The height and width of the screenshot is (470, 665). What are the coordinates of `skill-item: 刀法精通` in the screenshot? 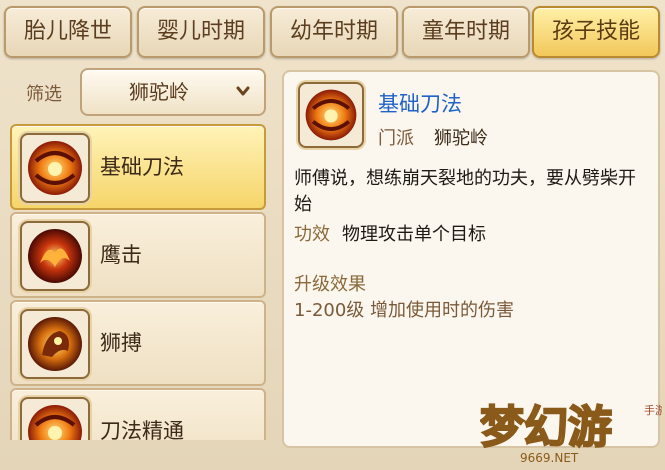 It's located at (138, 414).